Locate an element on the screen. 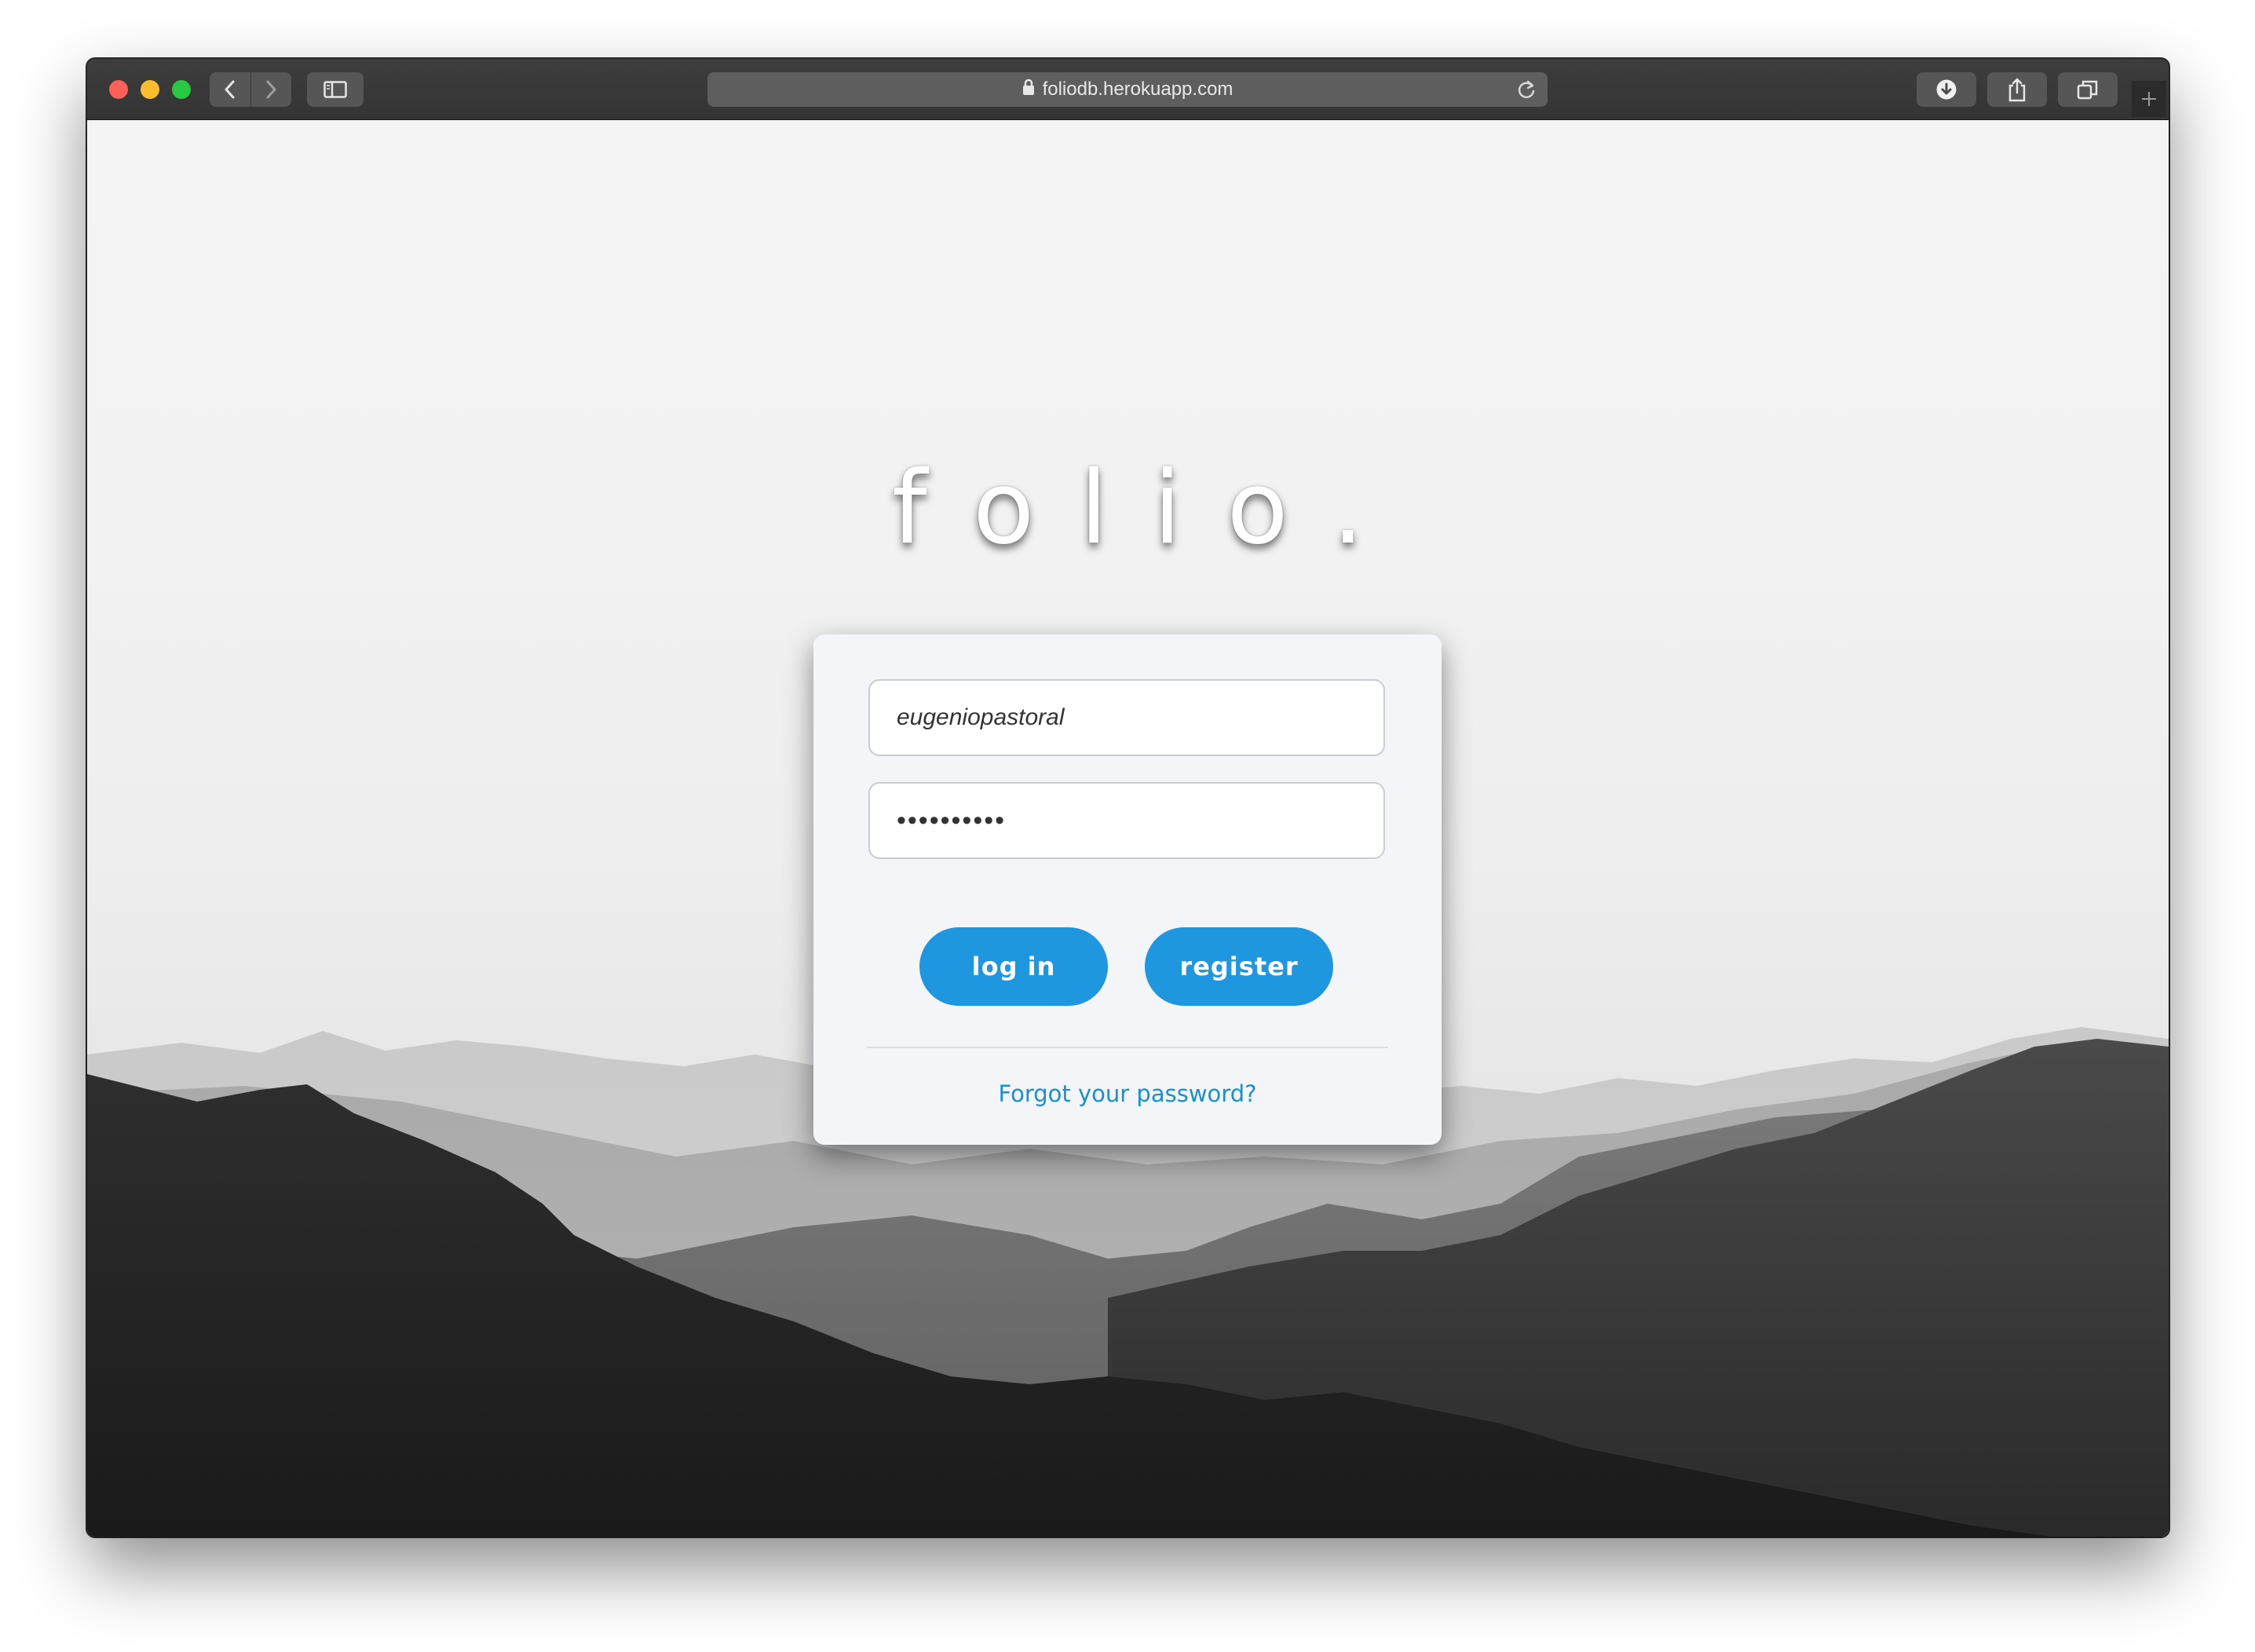 This screenshot has width=2255, height=1652. login-card: log in register Forgot your password? is located at coordinates (1127, 889).